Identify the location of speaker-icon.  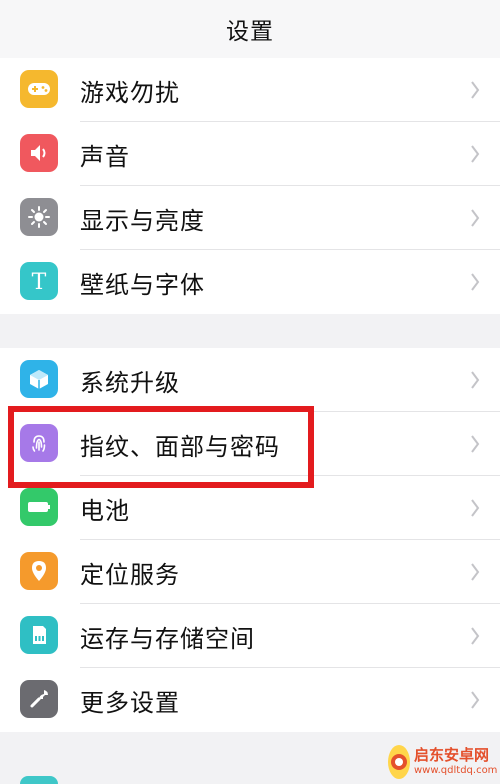
(39, 153).